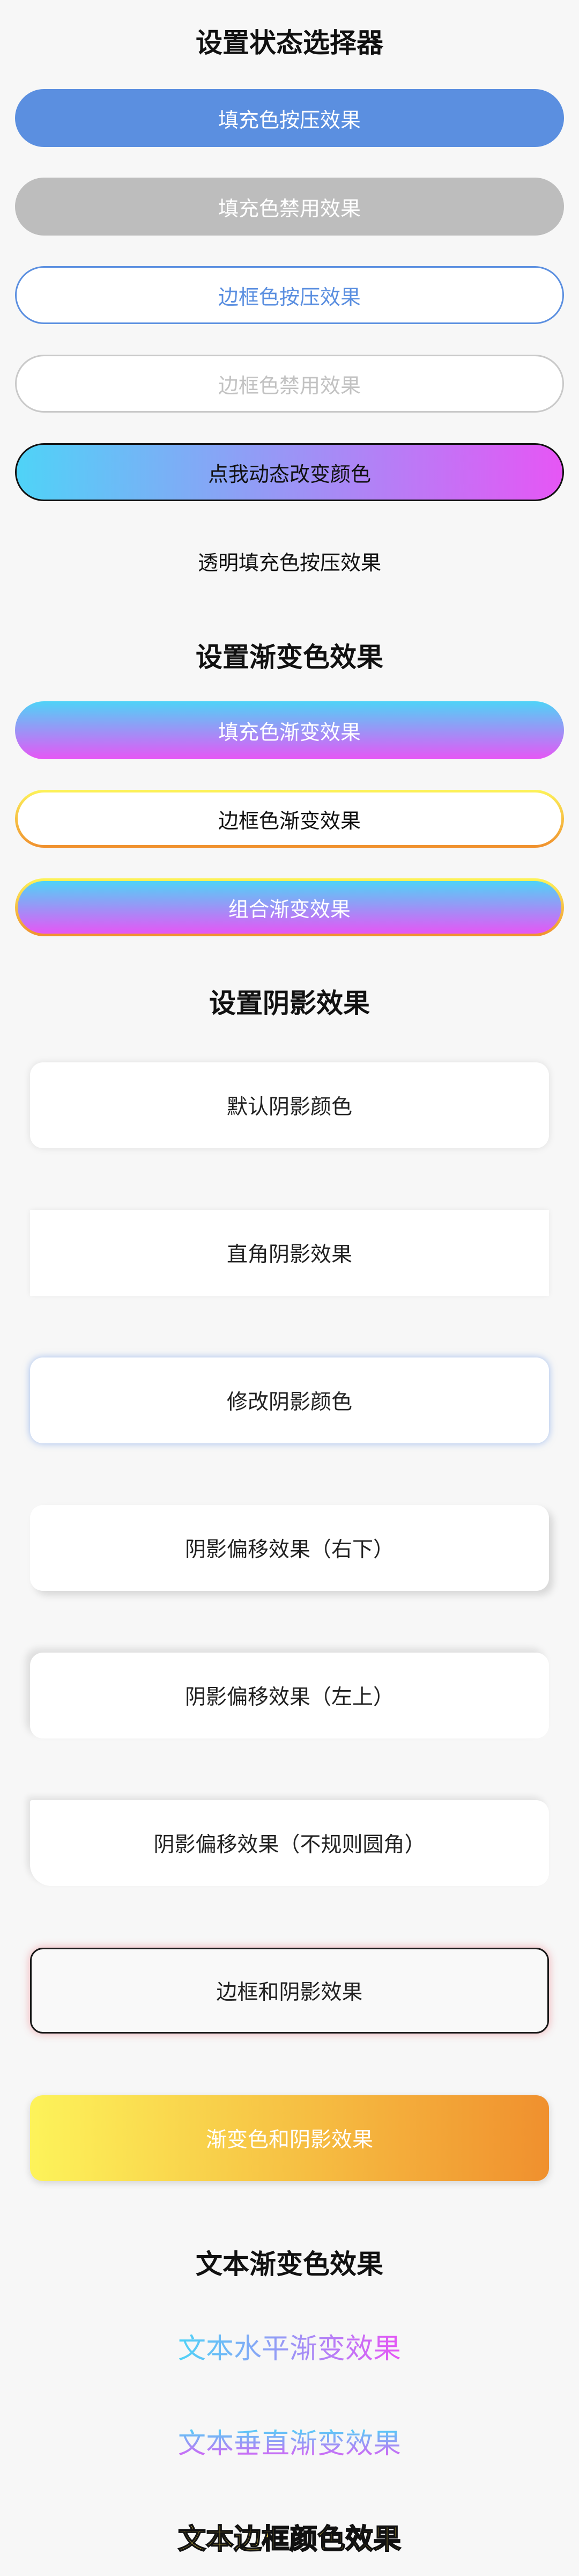 The width and height of the screenshot is (579, 2576). Describe the element at coordinates (289, 118) in the screenshot. I see `fill-pressed-button: 填充色按压效果` at that location.